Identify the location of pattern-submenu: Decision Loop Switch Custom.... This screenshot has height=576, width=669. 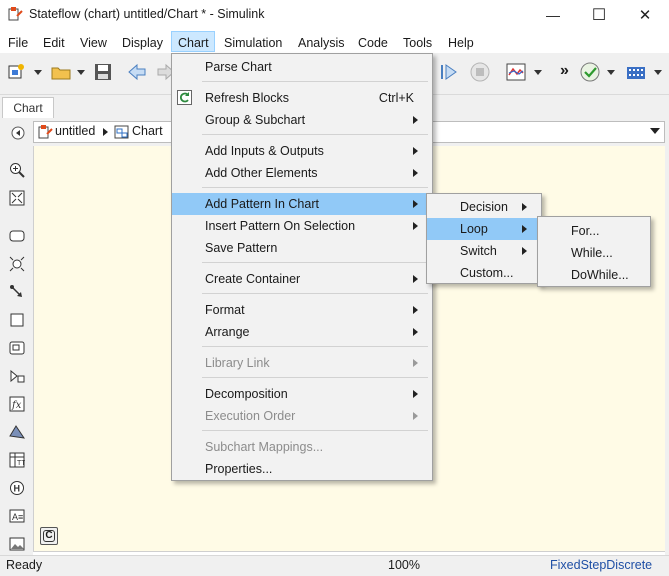
(484, 238).